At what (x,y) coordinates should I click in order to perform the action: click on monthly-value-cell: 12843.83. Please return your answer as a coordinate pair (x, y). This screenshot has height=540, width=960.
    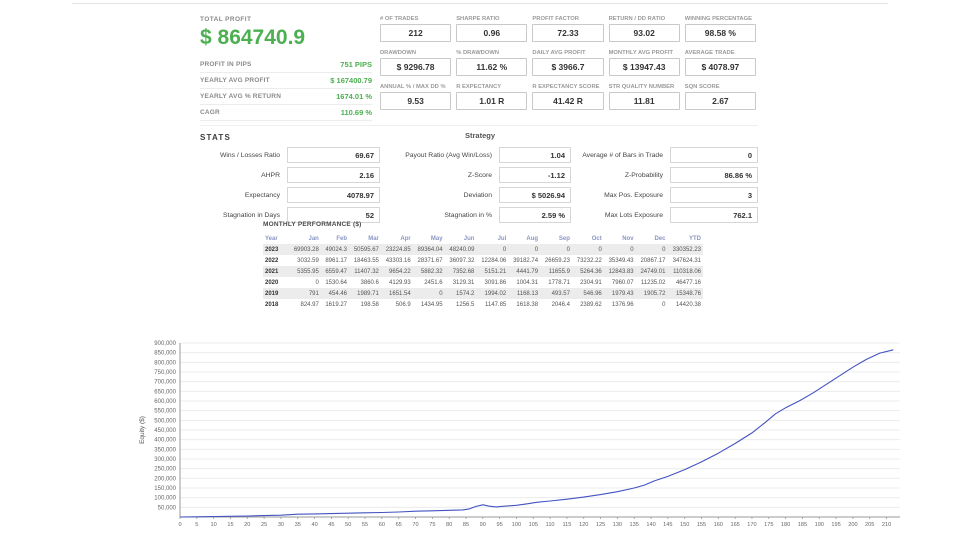
    Looking at the image, I should click on (621, 271).